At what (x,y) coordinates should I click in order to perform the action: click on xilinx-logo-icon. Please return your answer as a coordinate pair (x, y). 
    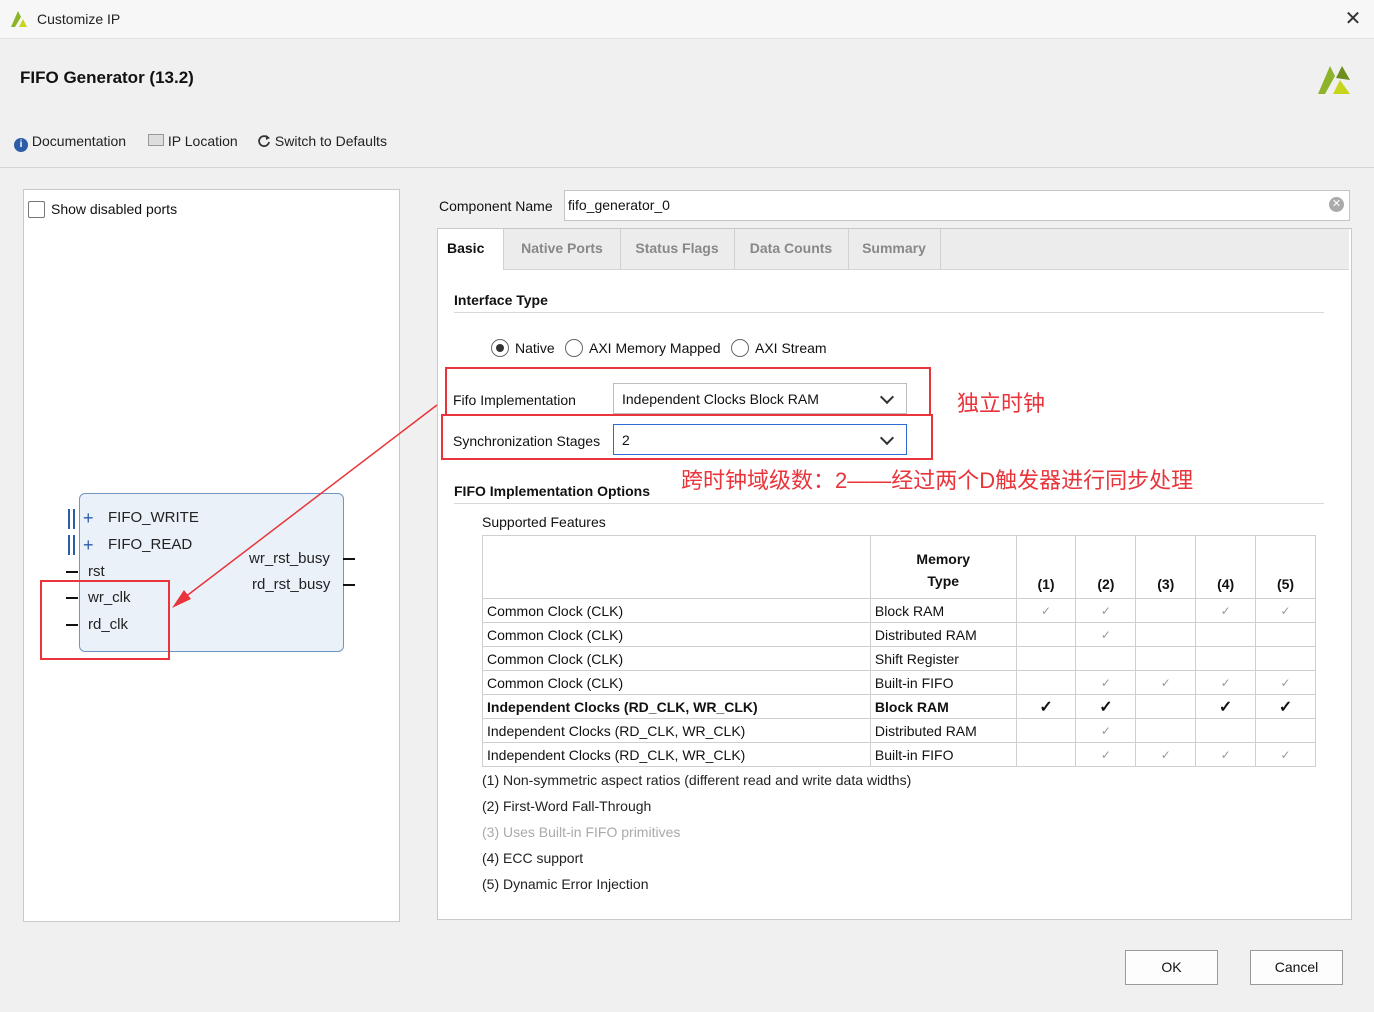
    Looking at the image, I should click on (19, 19).